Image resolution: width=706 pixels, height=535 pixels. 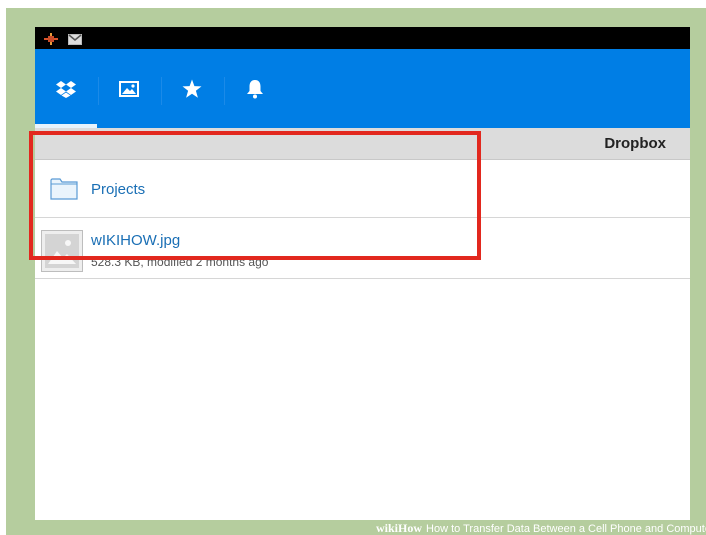 I want to click on dropbox-icon, so click(x=66, y=89).